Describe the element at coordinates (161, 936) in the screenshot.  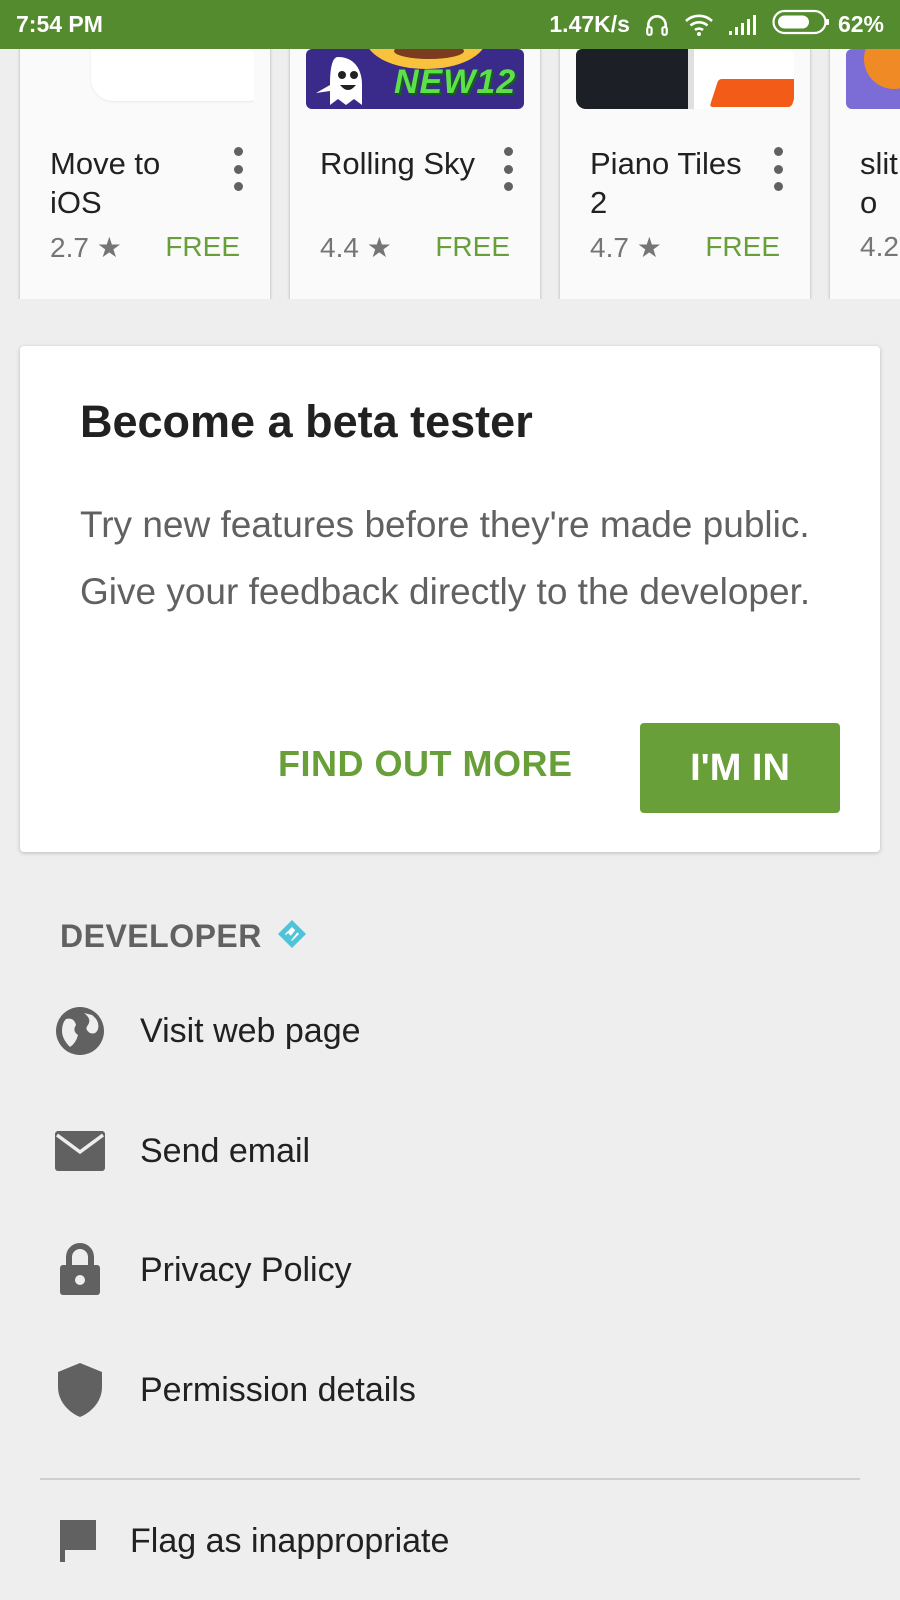
I see `developer-label: DEVELOPER` at that location.